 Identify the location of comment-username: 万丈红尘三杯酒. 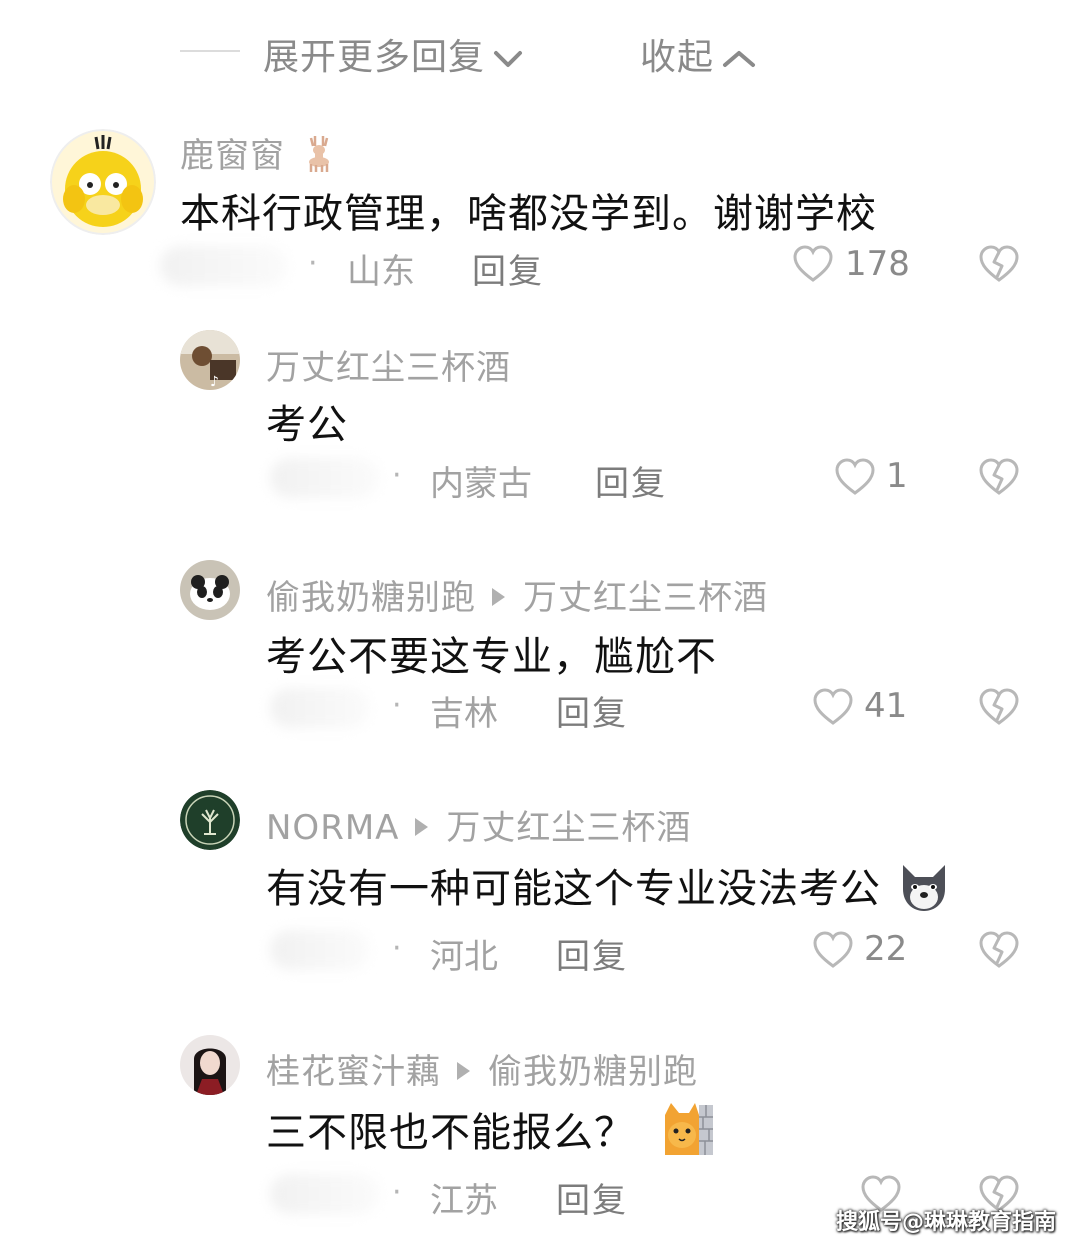
(388, 364).